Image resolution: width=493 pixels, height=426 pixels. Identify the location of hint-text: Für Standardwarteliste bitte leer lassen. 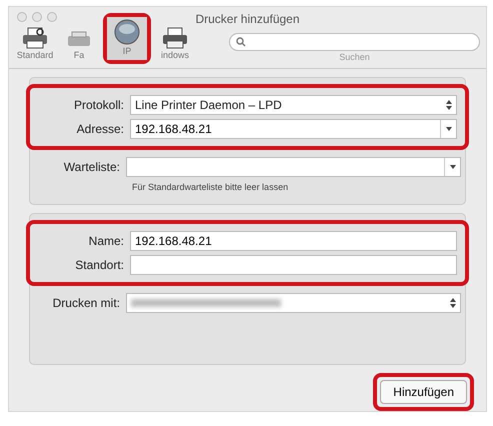
(211, 187).